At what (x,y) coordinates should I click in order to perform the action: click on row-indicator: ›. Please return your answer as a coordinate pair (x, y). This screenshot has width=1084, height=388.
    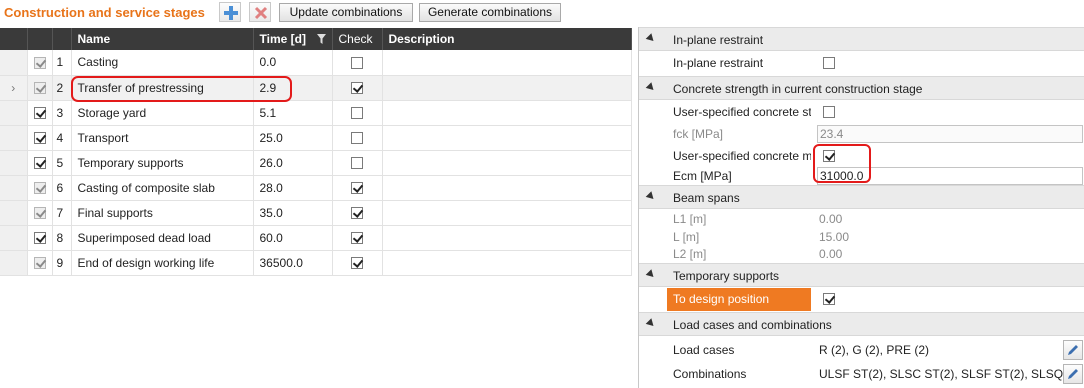
    Looking at the image, I should click on (14, 88).